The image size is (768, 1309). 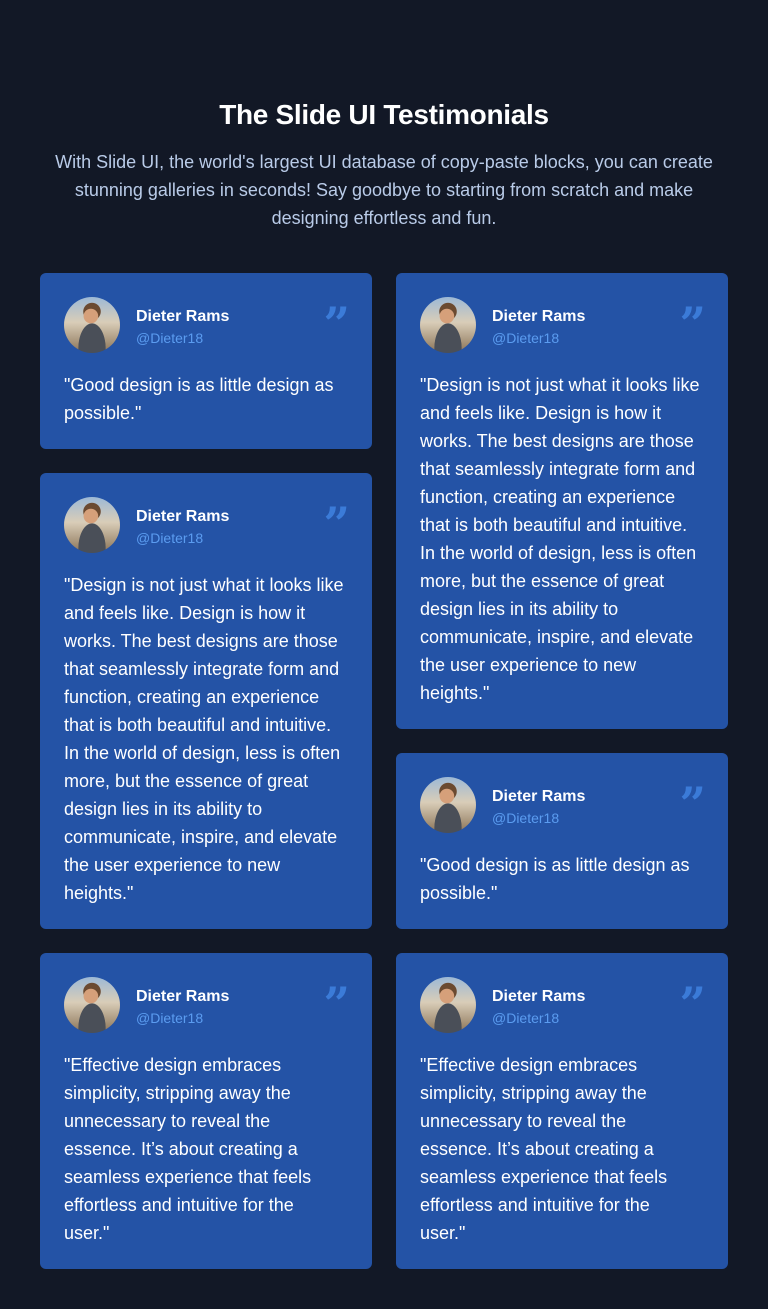 What do you see at coordinates (384, 114) in the screenshot?
I see `page-title: The Slide UI Testimonials` at bounding box center [384, 114].